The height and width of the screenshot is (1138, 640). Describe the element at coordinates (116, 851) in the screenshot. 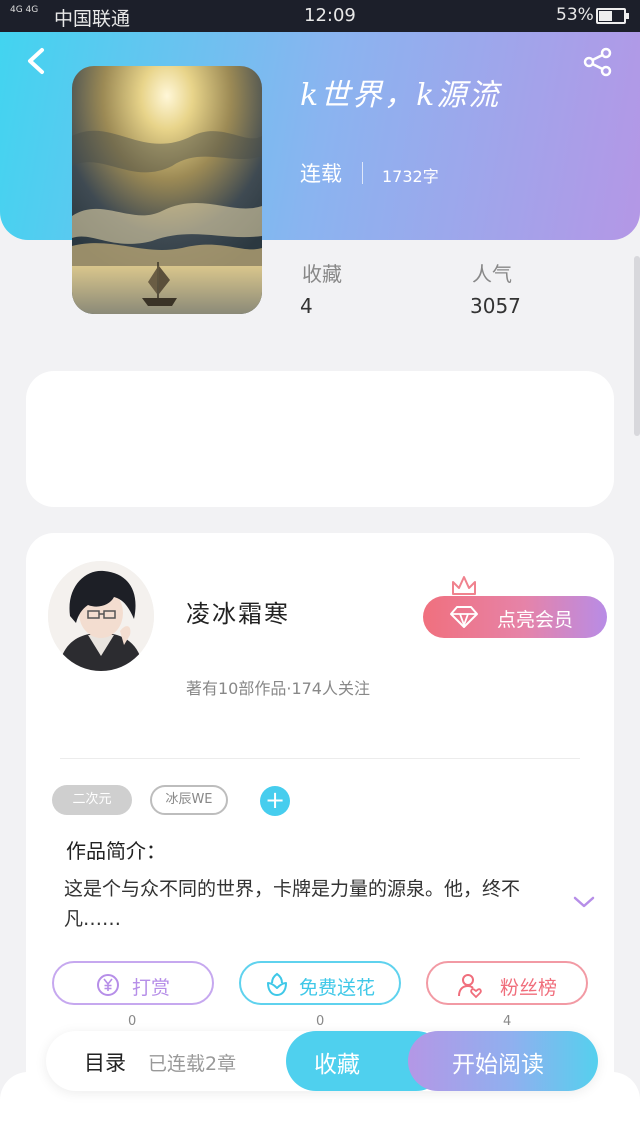

I see `intro-title: 作品简介：` at that location.